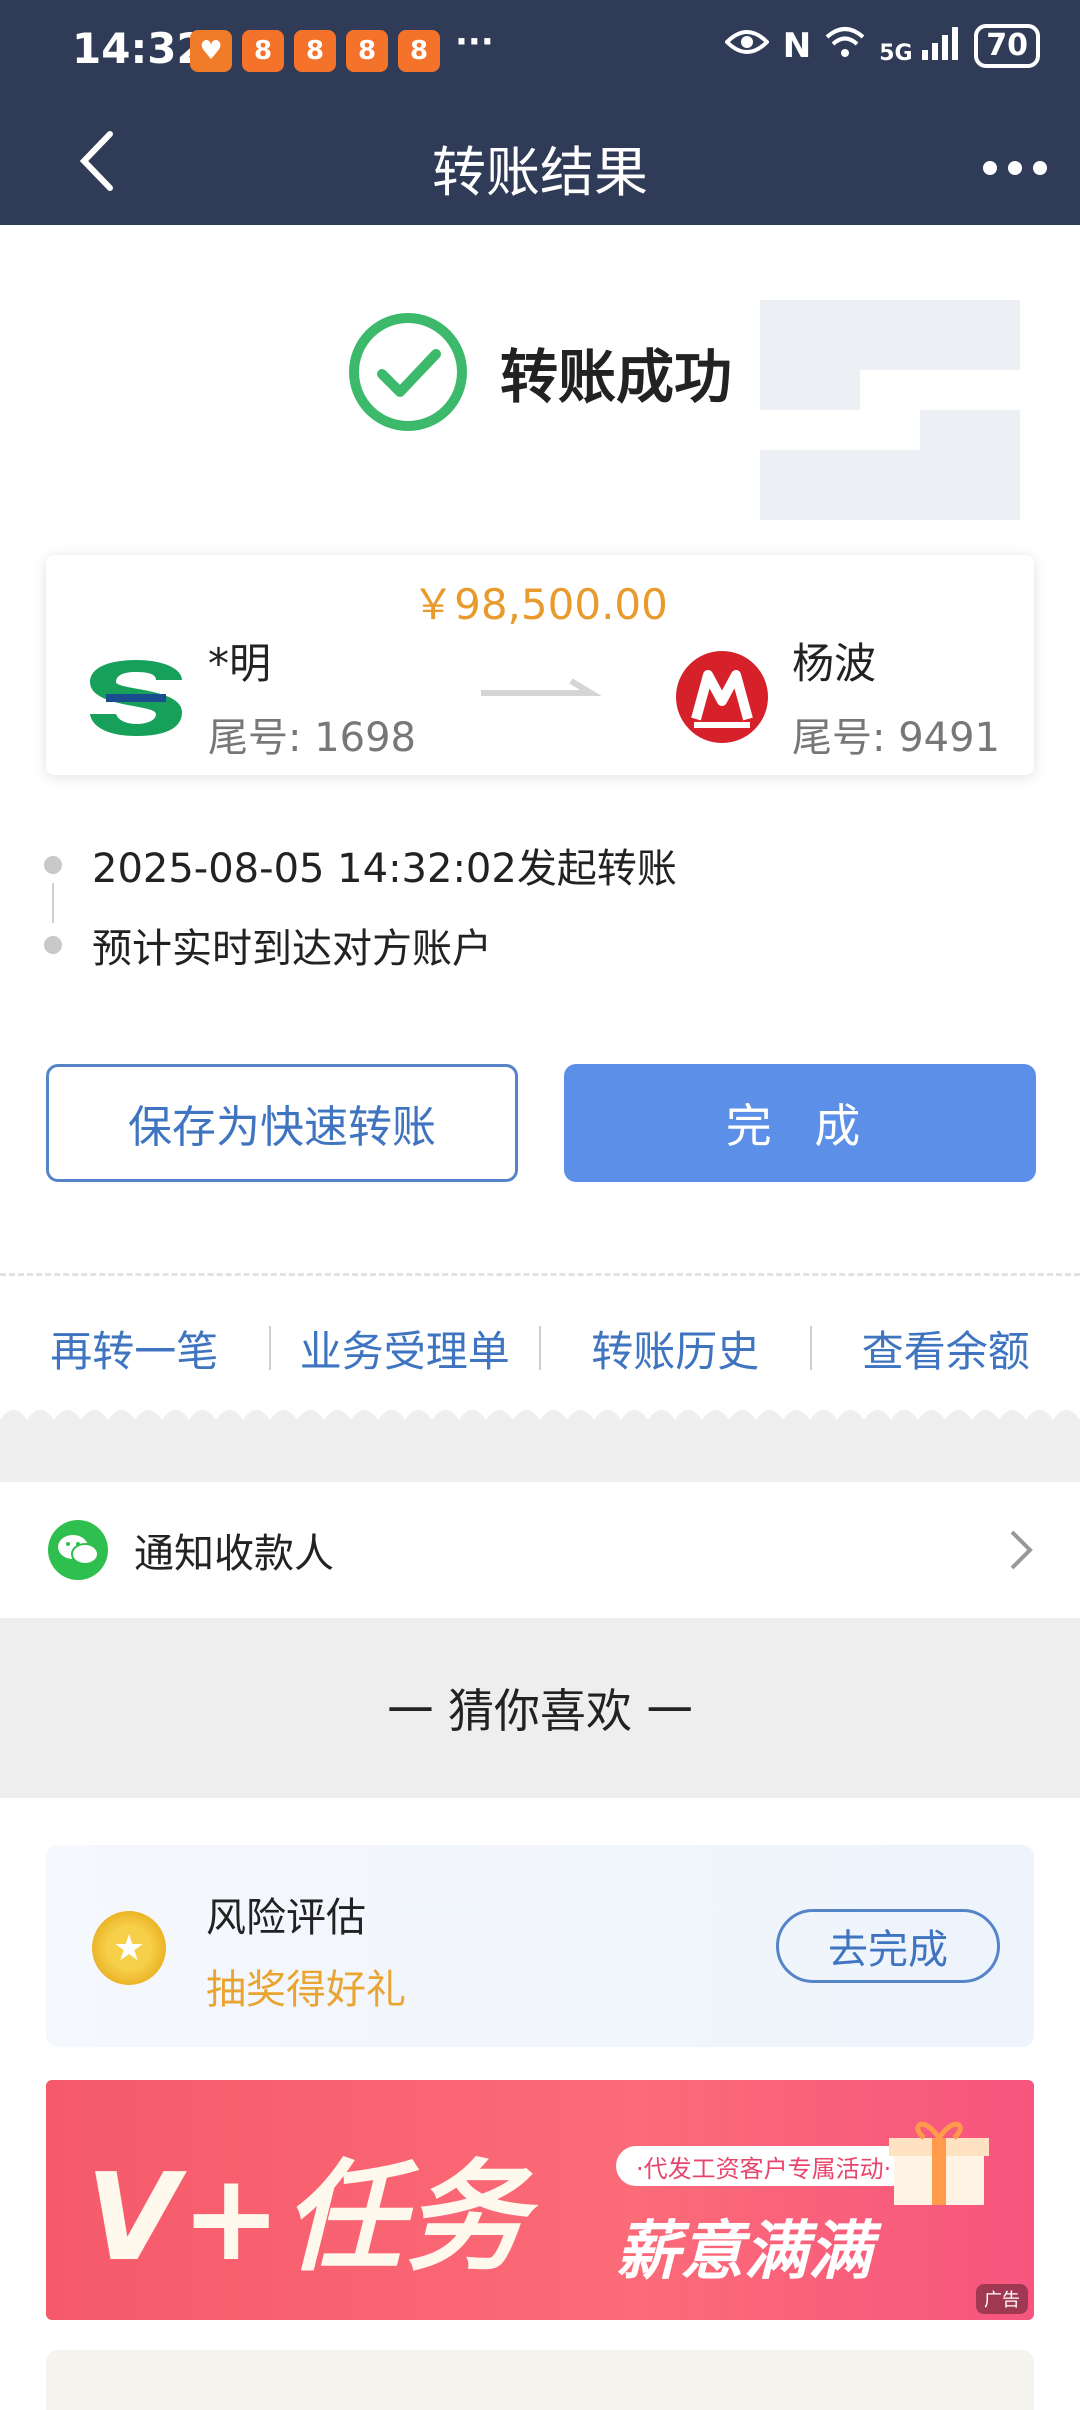 This screenshot has height=2410, width=1080. I want to click on wechat-icon, so click(78, 1550).